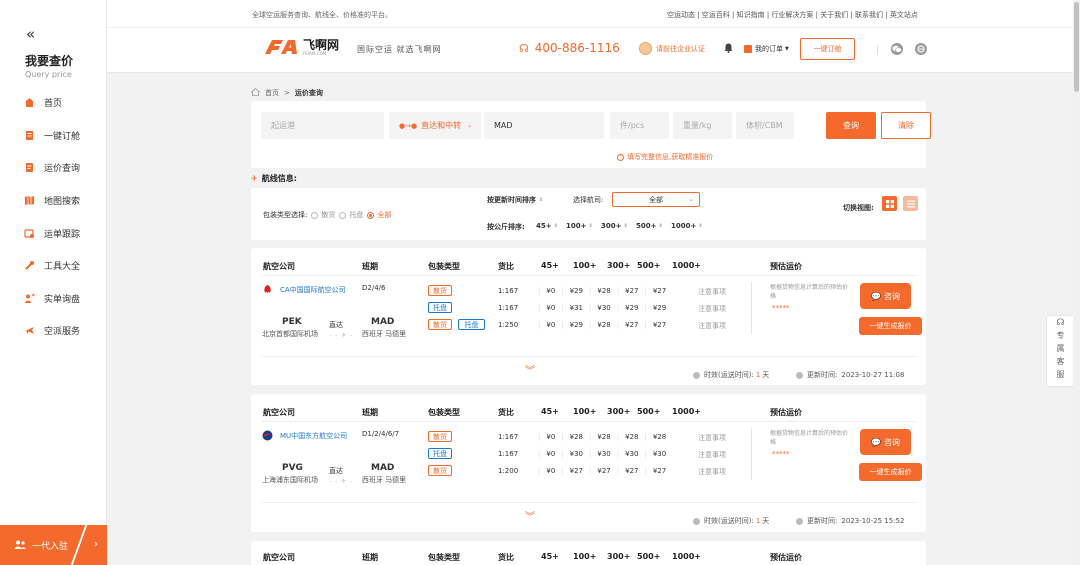 This screenshot has width=1080, height=565. Describe the element at coordinates (547, 226) in the screenshot. I see `sort-weight-45: 45+ ⇕` at that location.